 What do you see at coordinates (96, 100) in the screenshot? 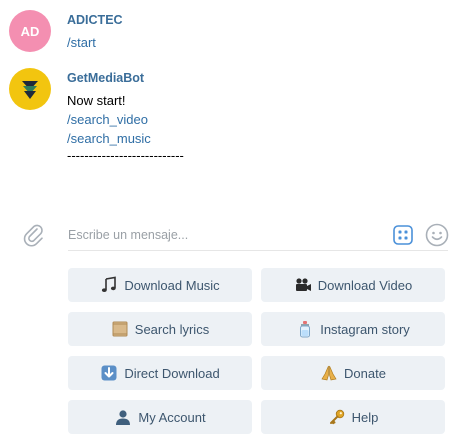
I see `message-text: Now start!` at bounding box center [96, 100].